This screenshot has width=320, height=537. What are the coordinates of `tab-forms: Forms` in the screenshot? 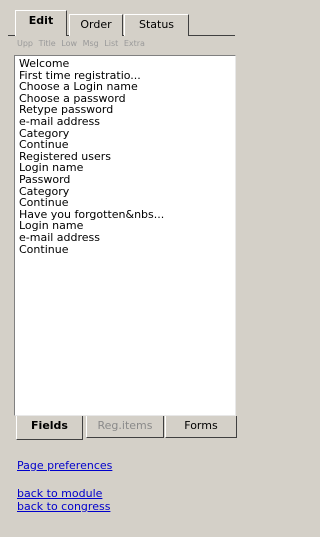 It's located at (201, 427).